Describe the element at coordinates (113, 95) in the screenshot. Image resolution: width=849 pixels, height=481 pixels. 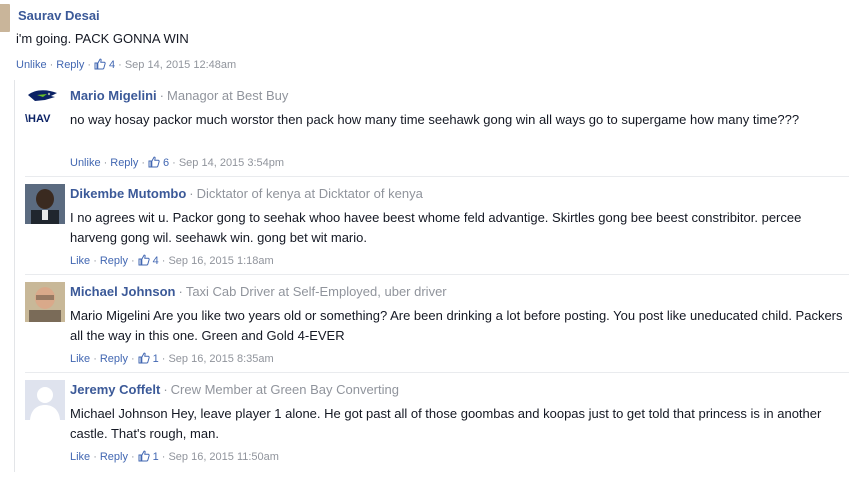
I see `reply-author: Mario Migelini` at that location.